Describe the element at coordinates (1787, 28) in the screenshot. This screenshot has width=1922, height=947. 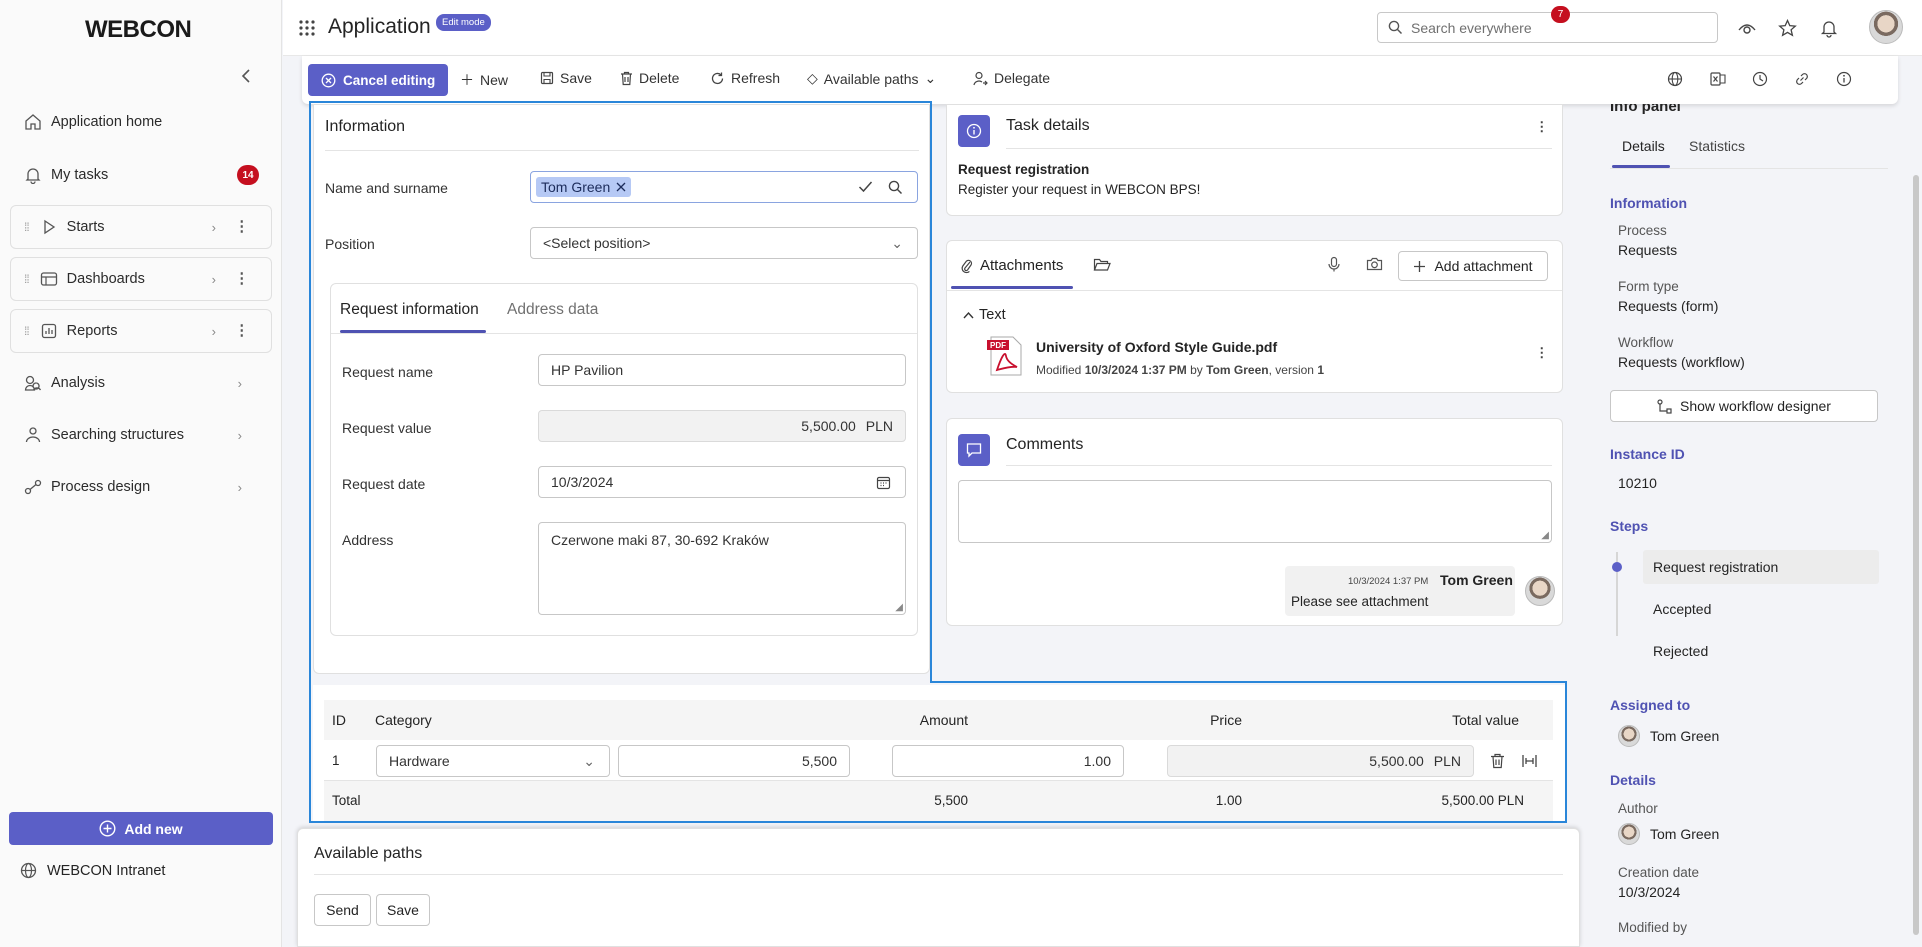
I see `star-icon` at that location.